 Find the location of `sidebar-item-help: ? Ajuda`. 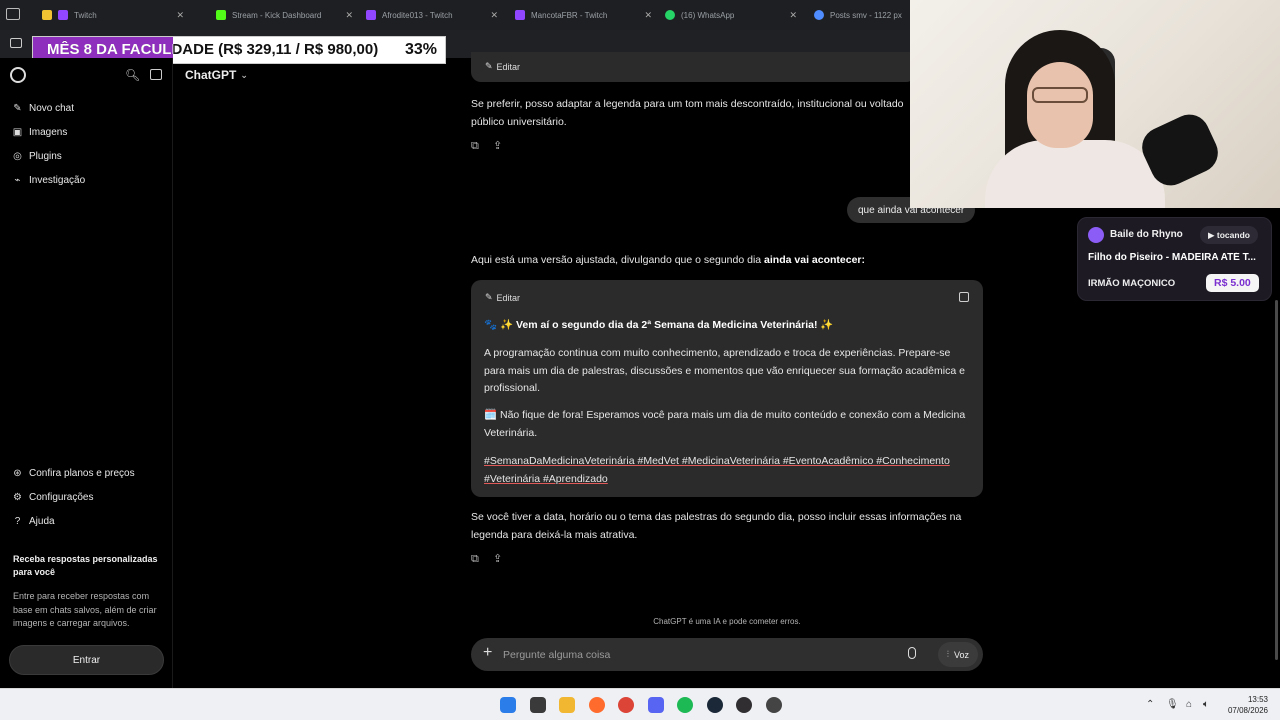

sidebar-item-help: ? Ajuda is located at coordinates (33, 521).